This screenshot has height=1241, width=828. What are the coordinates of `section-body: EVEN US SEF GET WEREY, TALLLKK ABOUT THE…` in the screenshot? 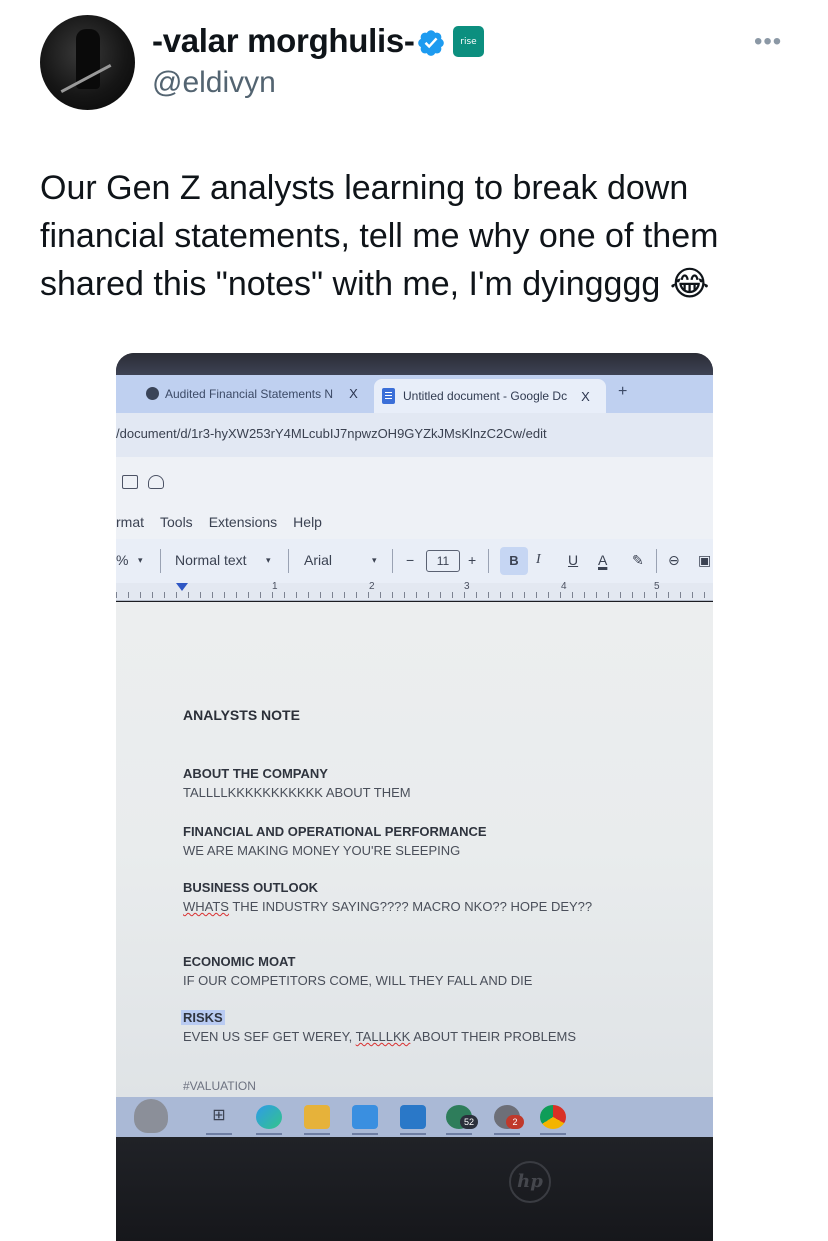 It's located at (379, 1036).